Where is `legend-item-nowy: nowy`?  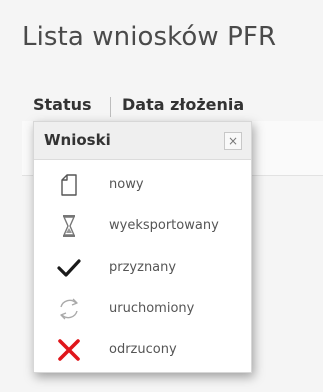 legend-item-nowy: nowy is located at coordinates (142, 192).